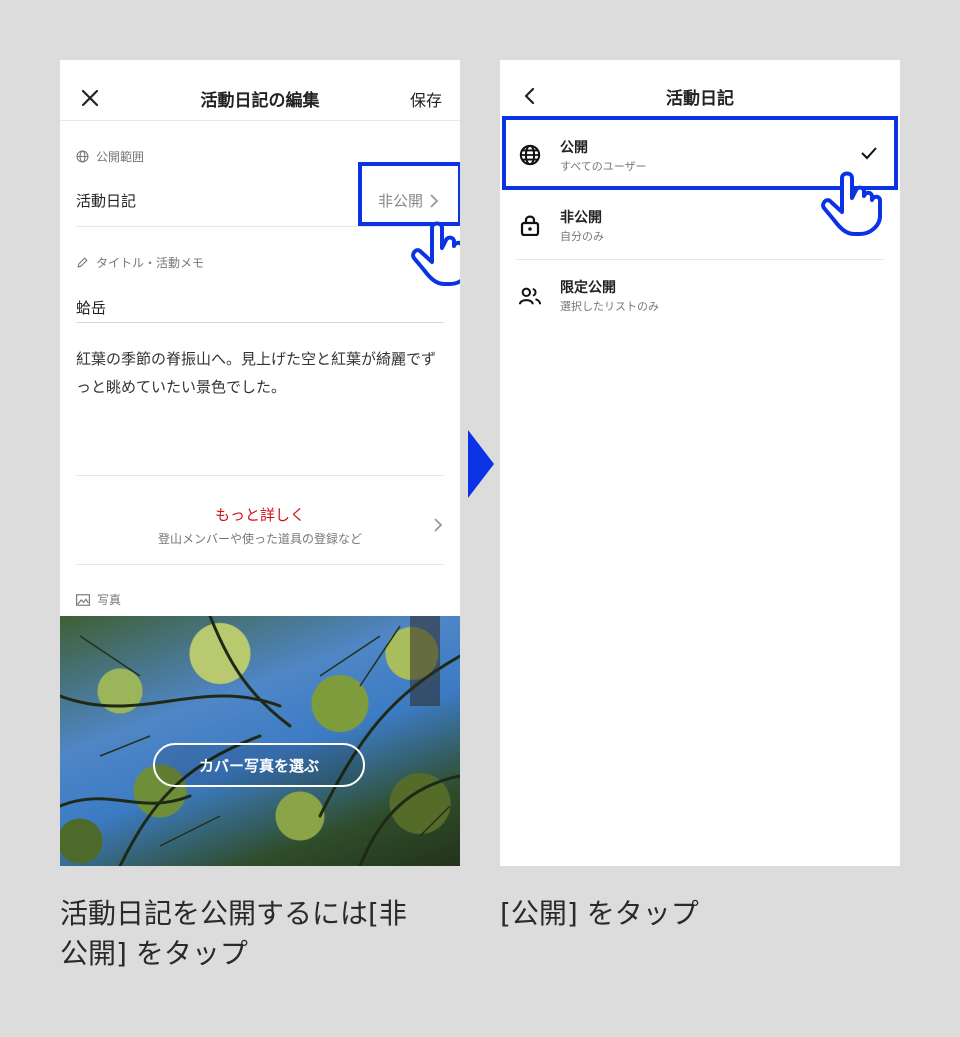  I want to click on more-details-sub: 登山メンバーや使った道具の登録など, so click(259, 539).